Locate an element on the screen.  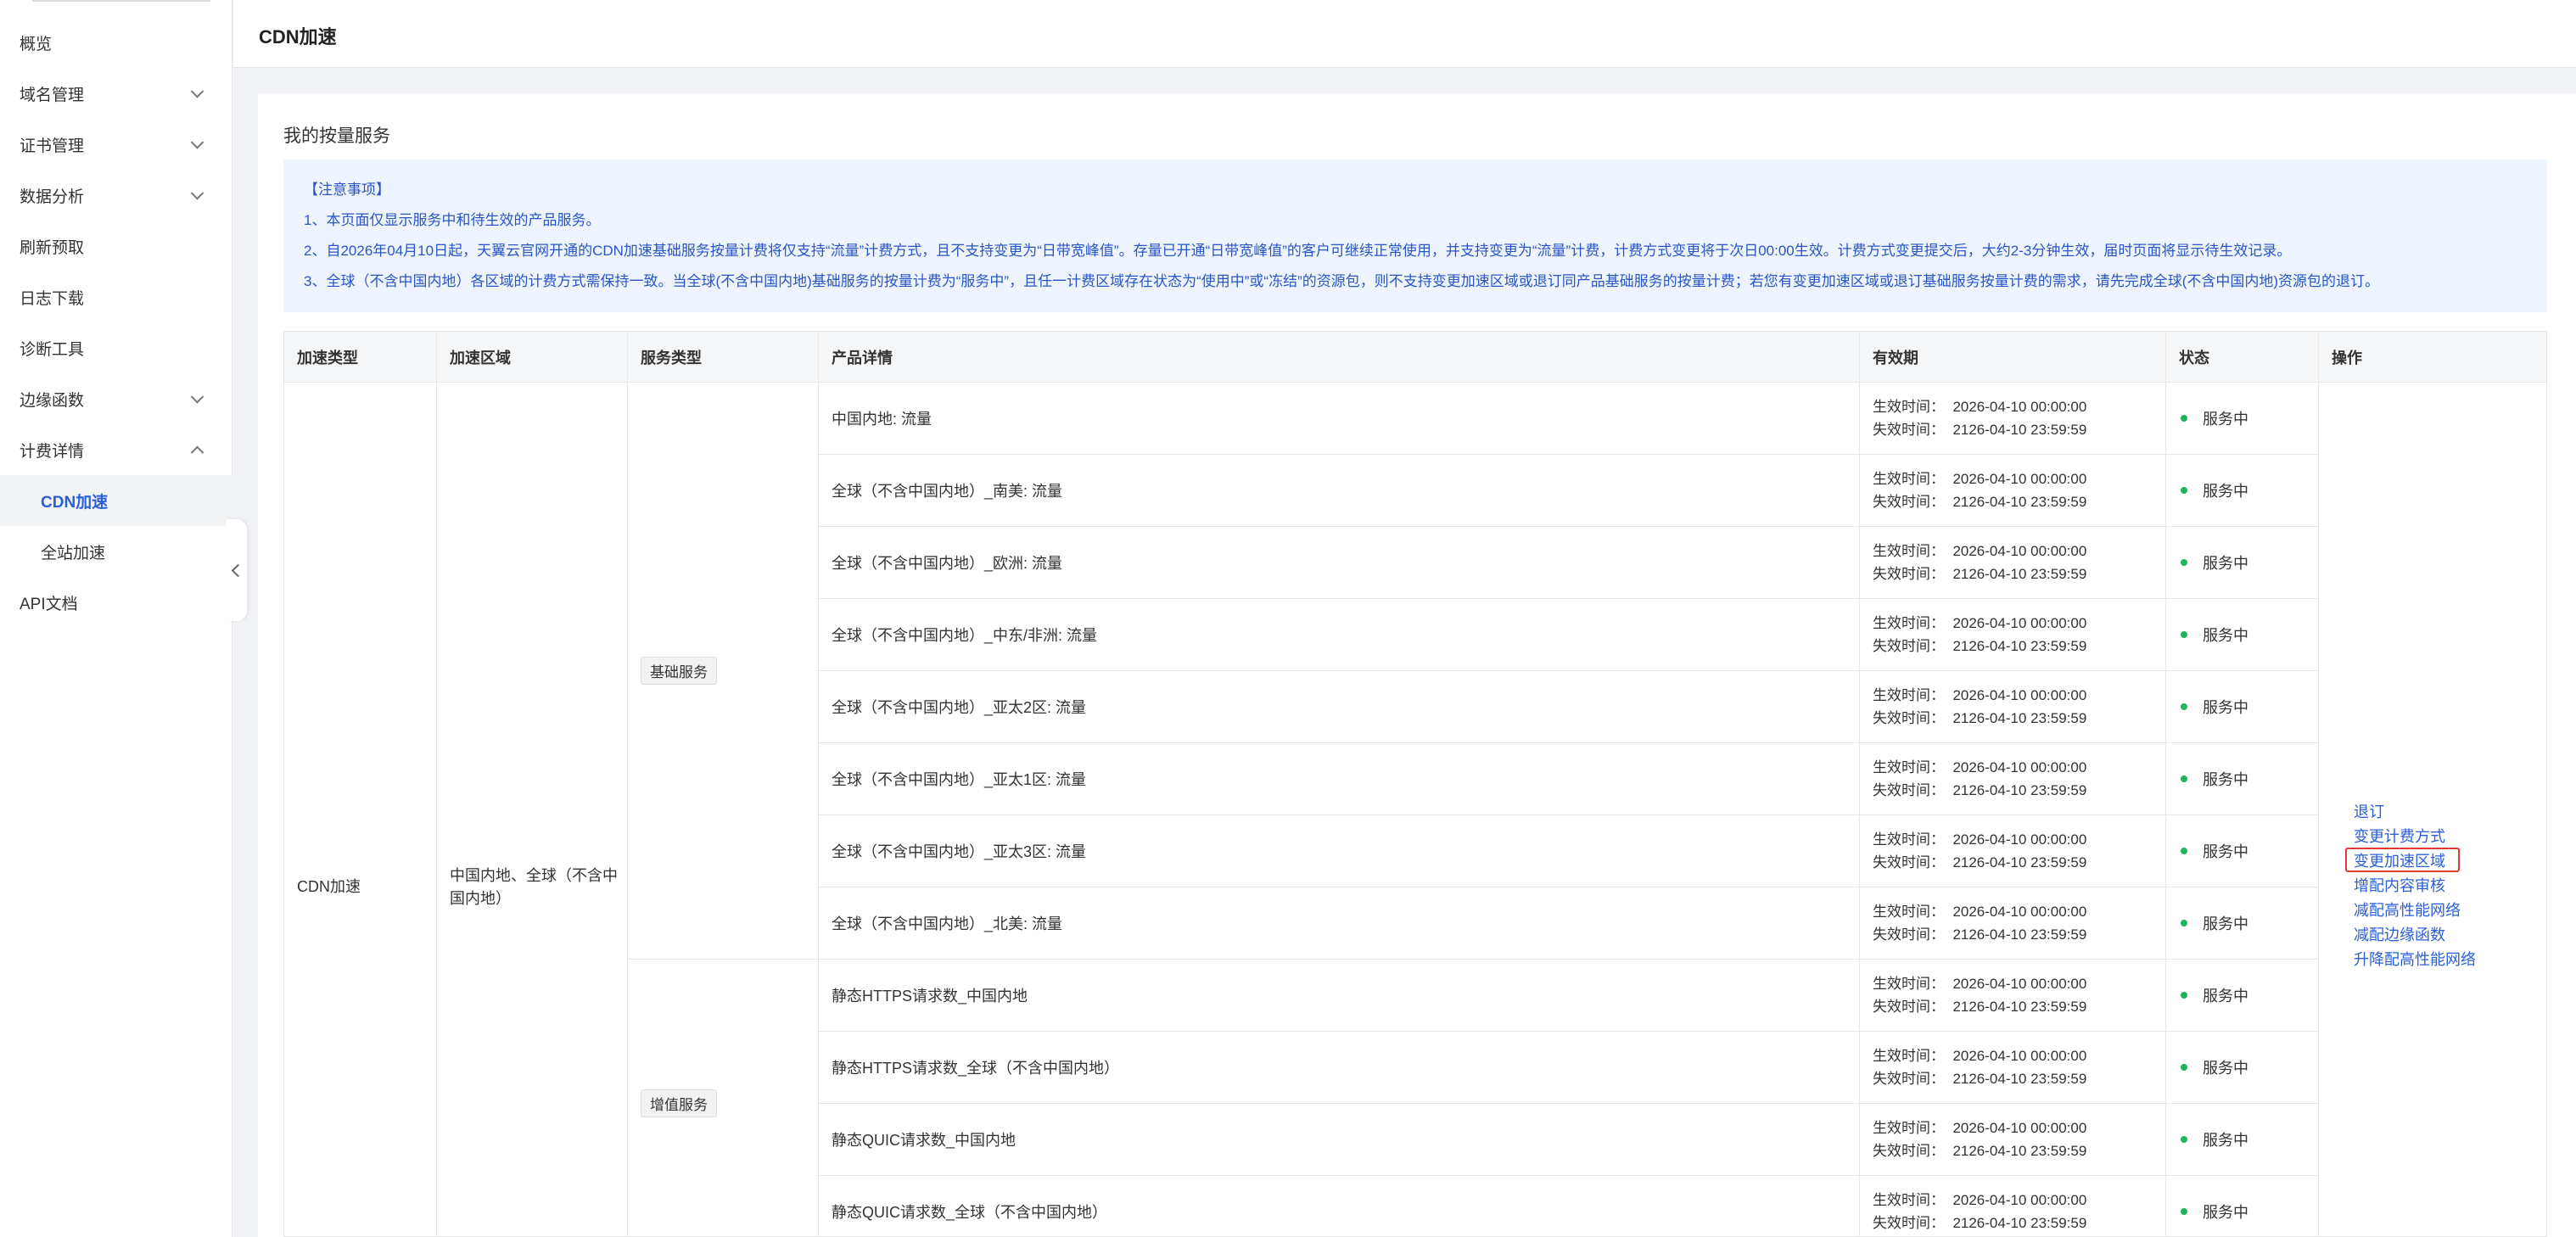
sidebar-item-4: 刷新预取 is located at coordinates (116, 246).